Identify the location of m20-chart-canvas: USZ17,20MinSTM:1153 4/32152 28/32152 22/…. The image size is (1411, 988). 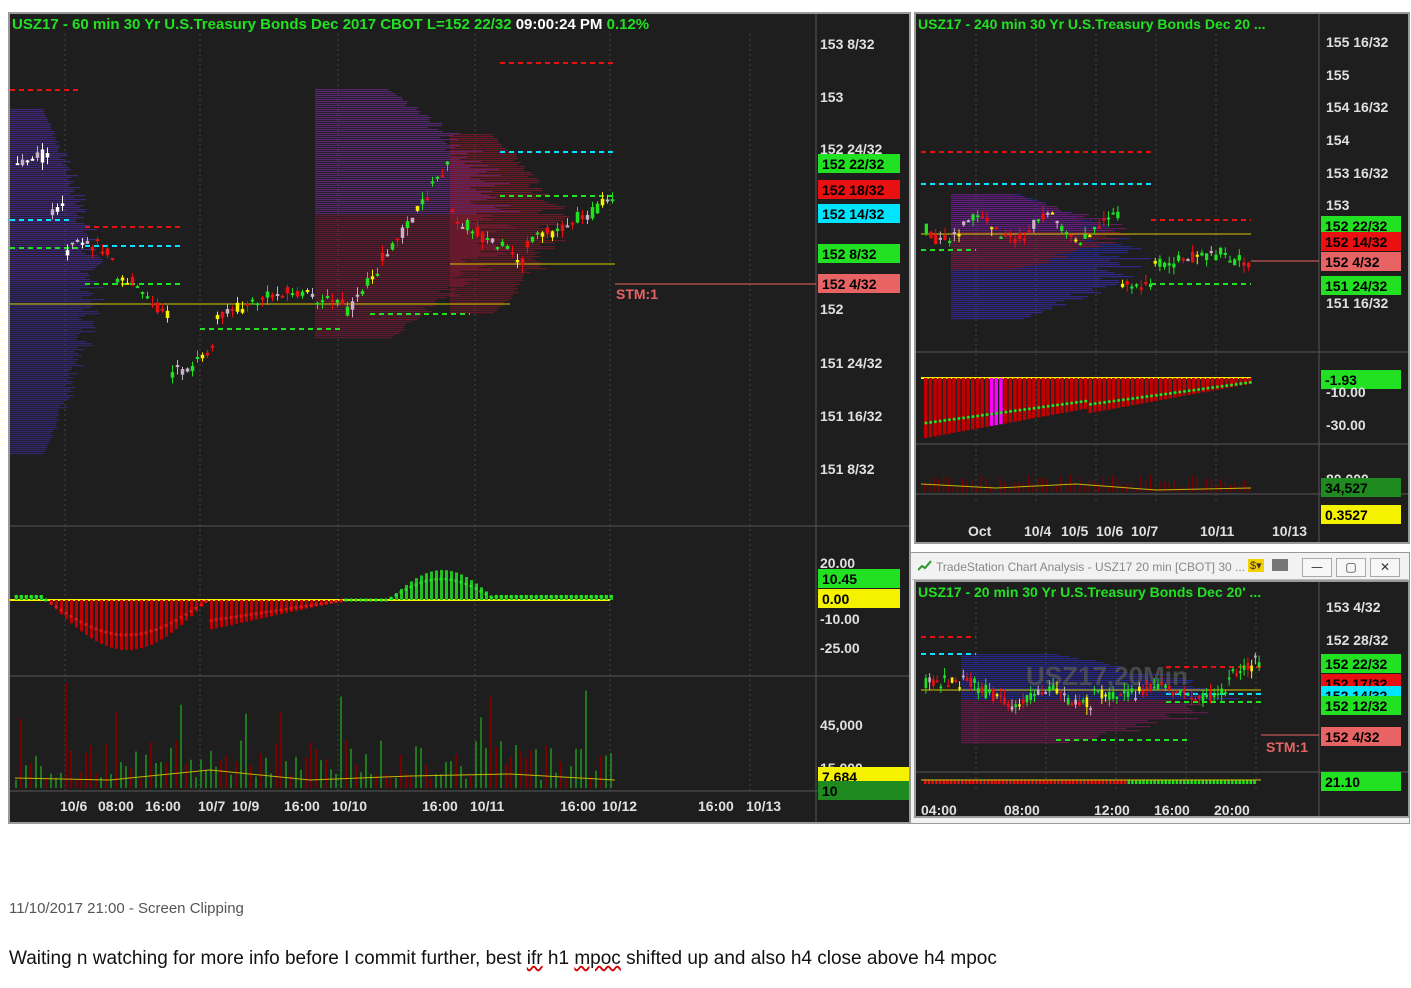
(1162, 699).